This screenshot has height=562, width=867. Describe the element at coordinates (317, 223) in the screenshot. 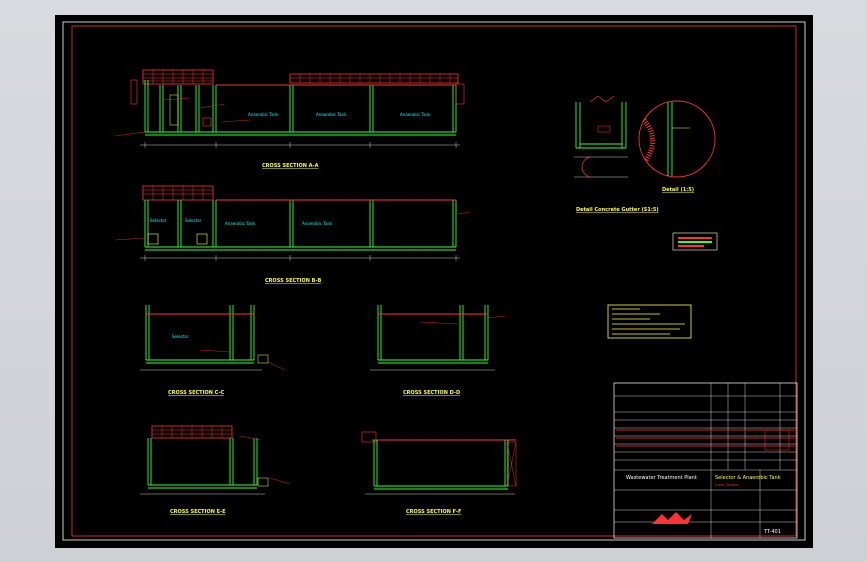

I see `anaerobic-label-b2: Anaerobic Tank` at that location.